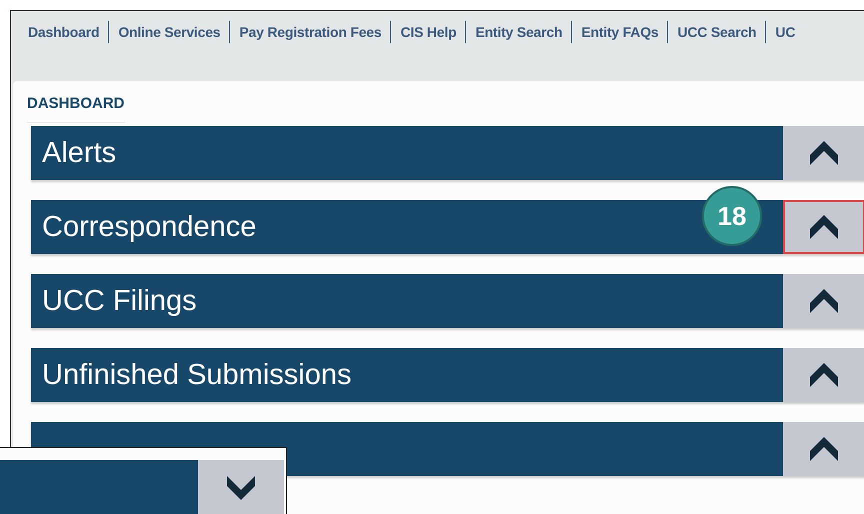 Image resolution: width=864 pixels, height=514 pixels. Describe the element at coordinates (169, 32) in the screenshot. I see `nav-link: Online Services` at that location.